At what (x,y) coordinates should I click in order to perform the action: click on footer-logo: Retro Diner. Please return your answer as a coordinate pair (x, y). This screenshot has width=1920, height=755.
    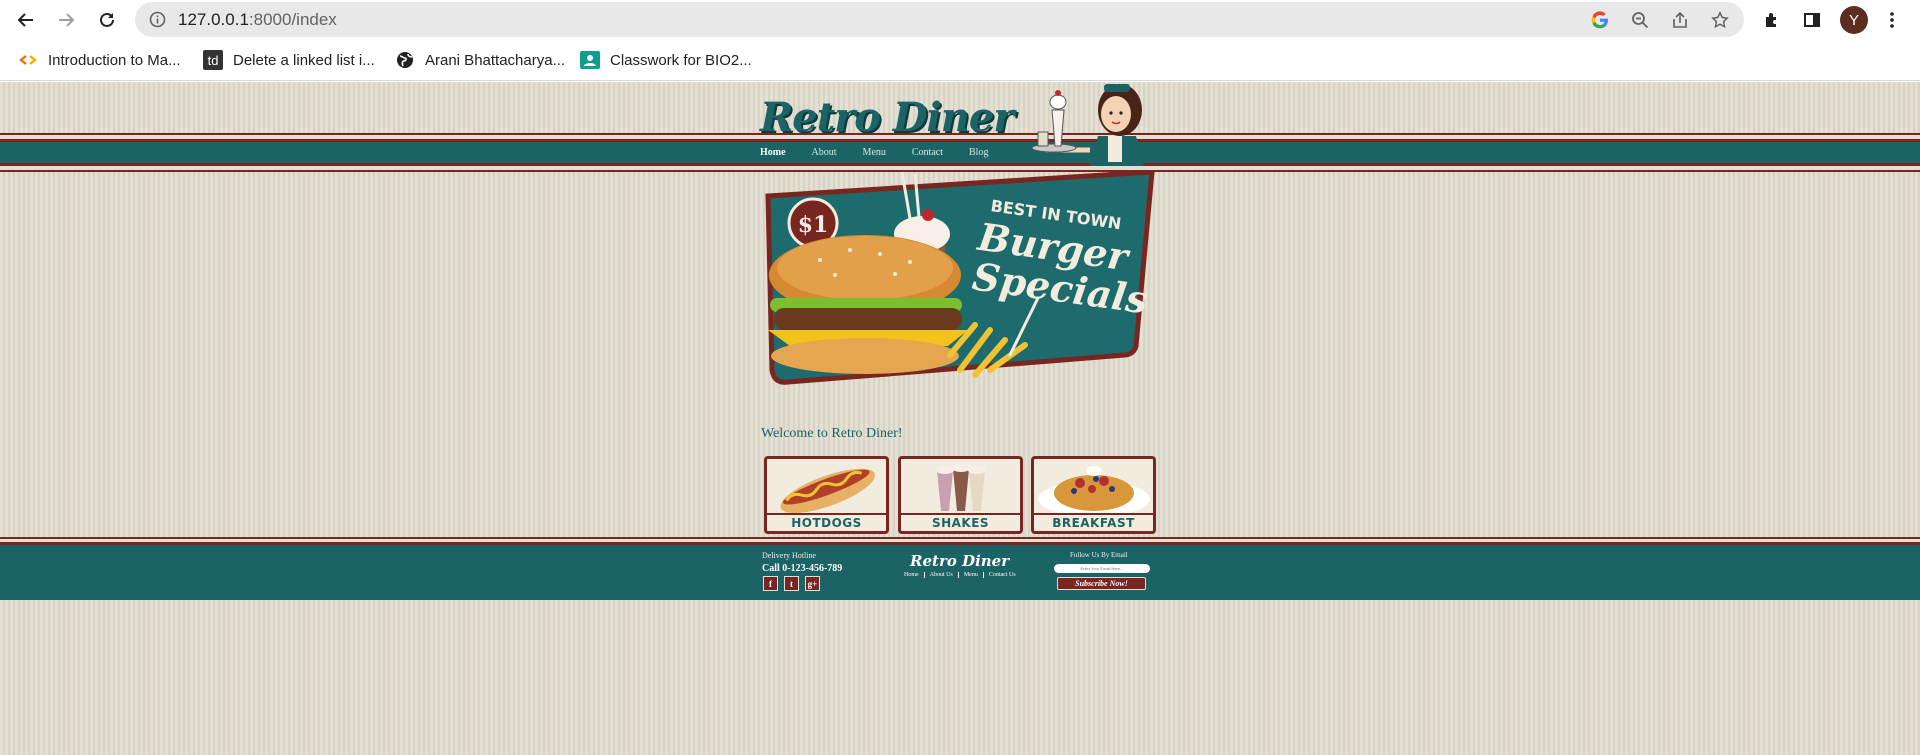
    Looking at the image, I should click on (959, 561).